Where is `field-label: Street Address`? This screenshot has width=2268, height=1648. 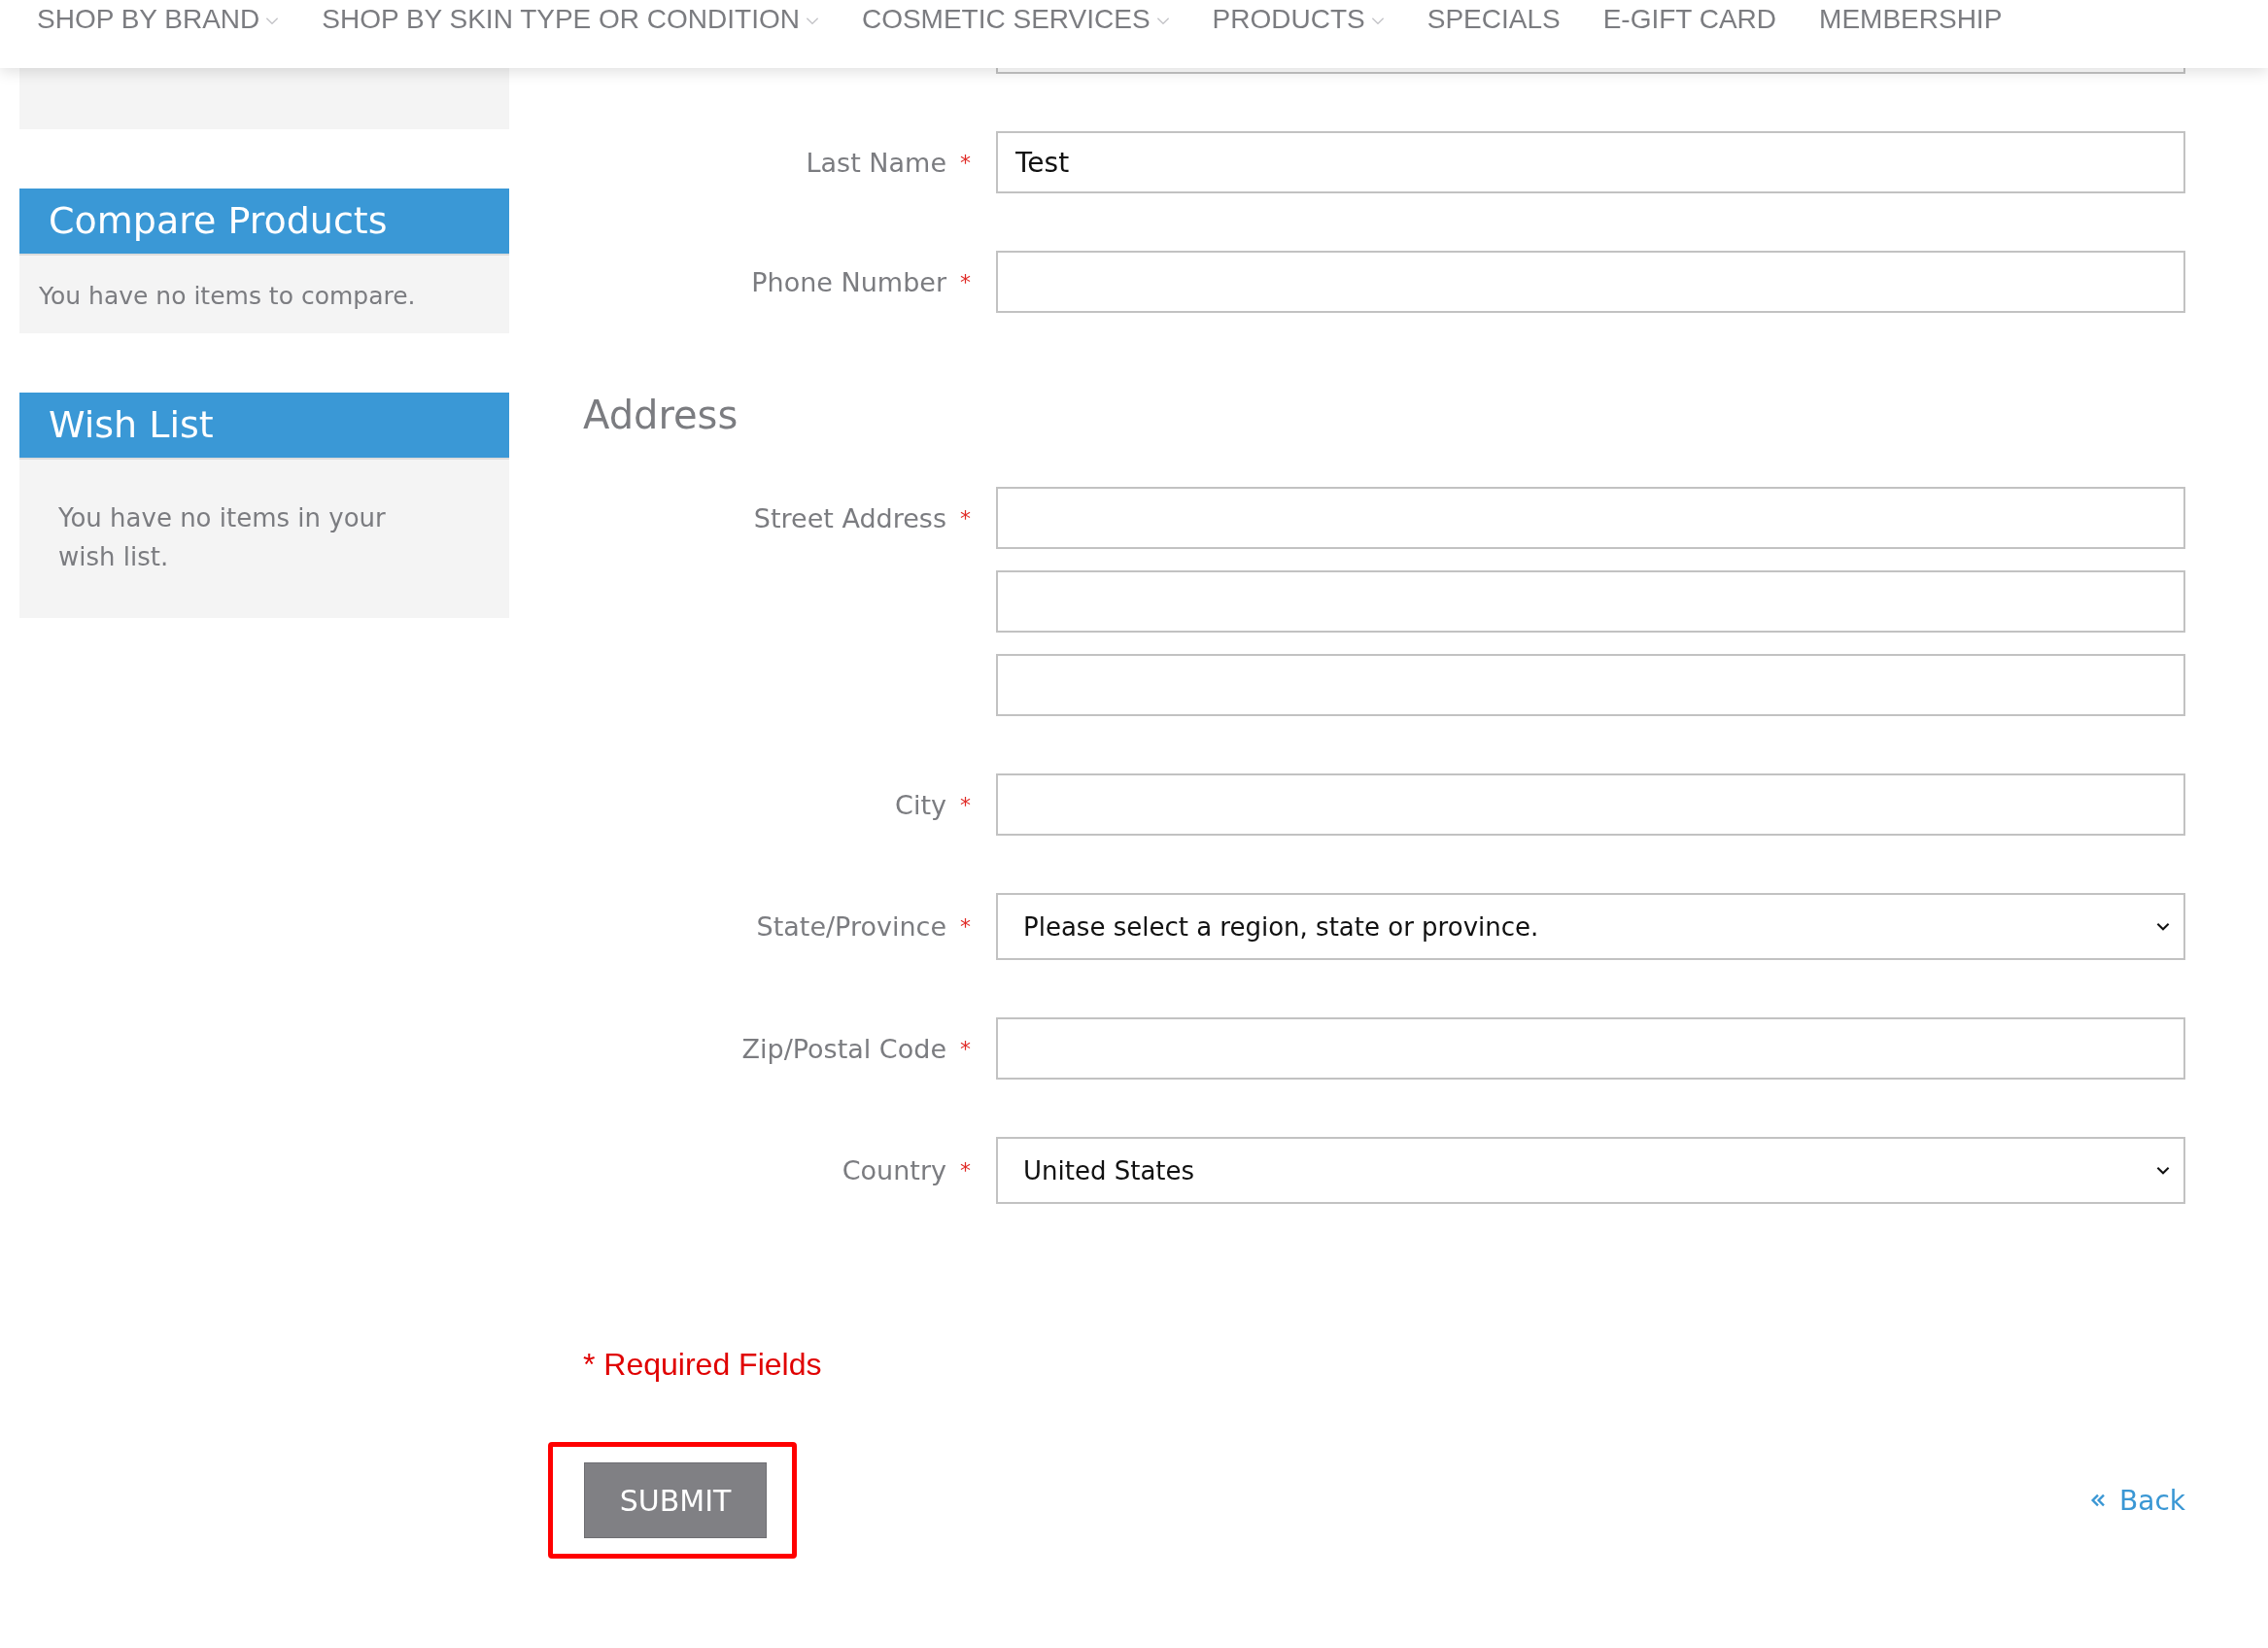 field-label: Street Address is located at coordinates (849, 517).